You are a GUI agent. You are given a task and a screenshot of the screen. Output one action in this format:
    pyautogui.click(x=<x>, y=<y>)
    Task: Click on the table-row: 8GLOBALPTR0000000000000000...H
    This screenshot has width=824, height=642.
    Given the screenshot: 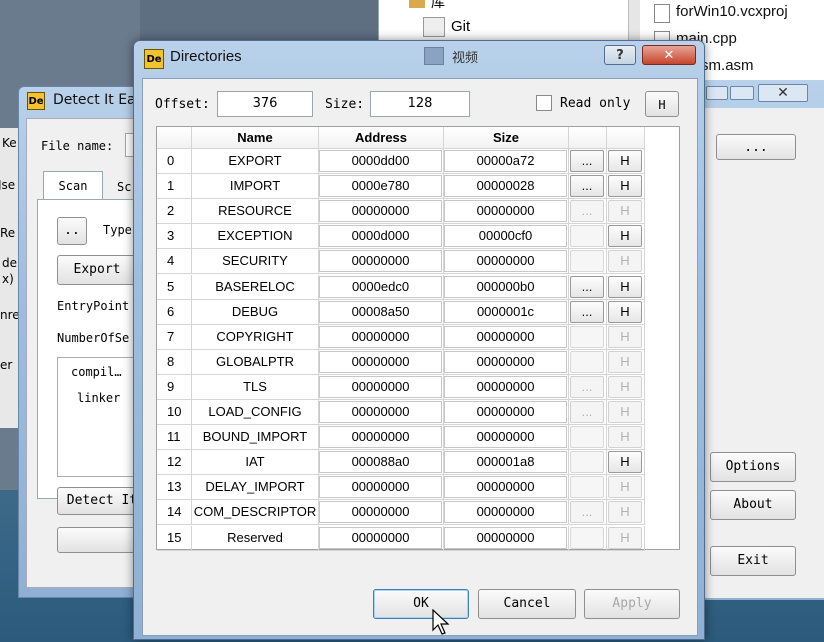 What is the action you would take?
    pyautogui.click(x=401, y=362)
    